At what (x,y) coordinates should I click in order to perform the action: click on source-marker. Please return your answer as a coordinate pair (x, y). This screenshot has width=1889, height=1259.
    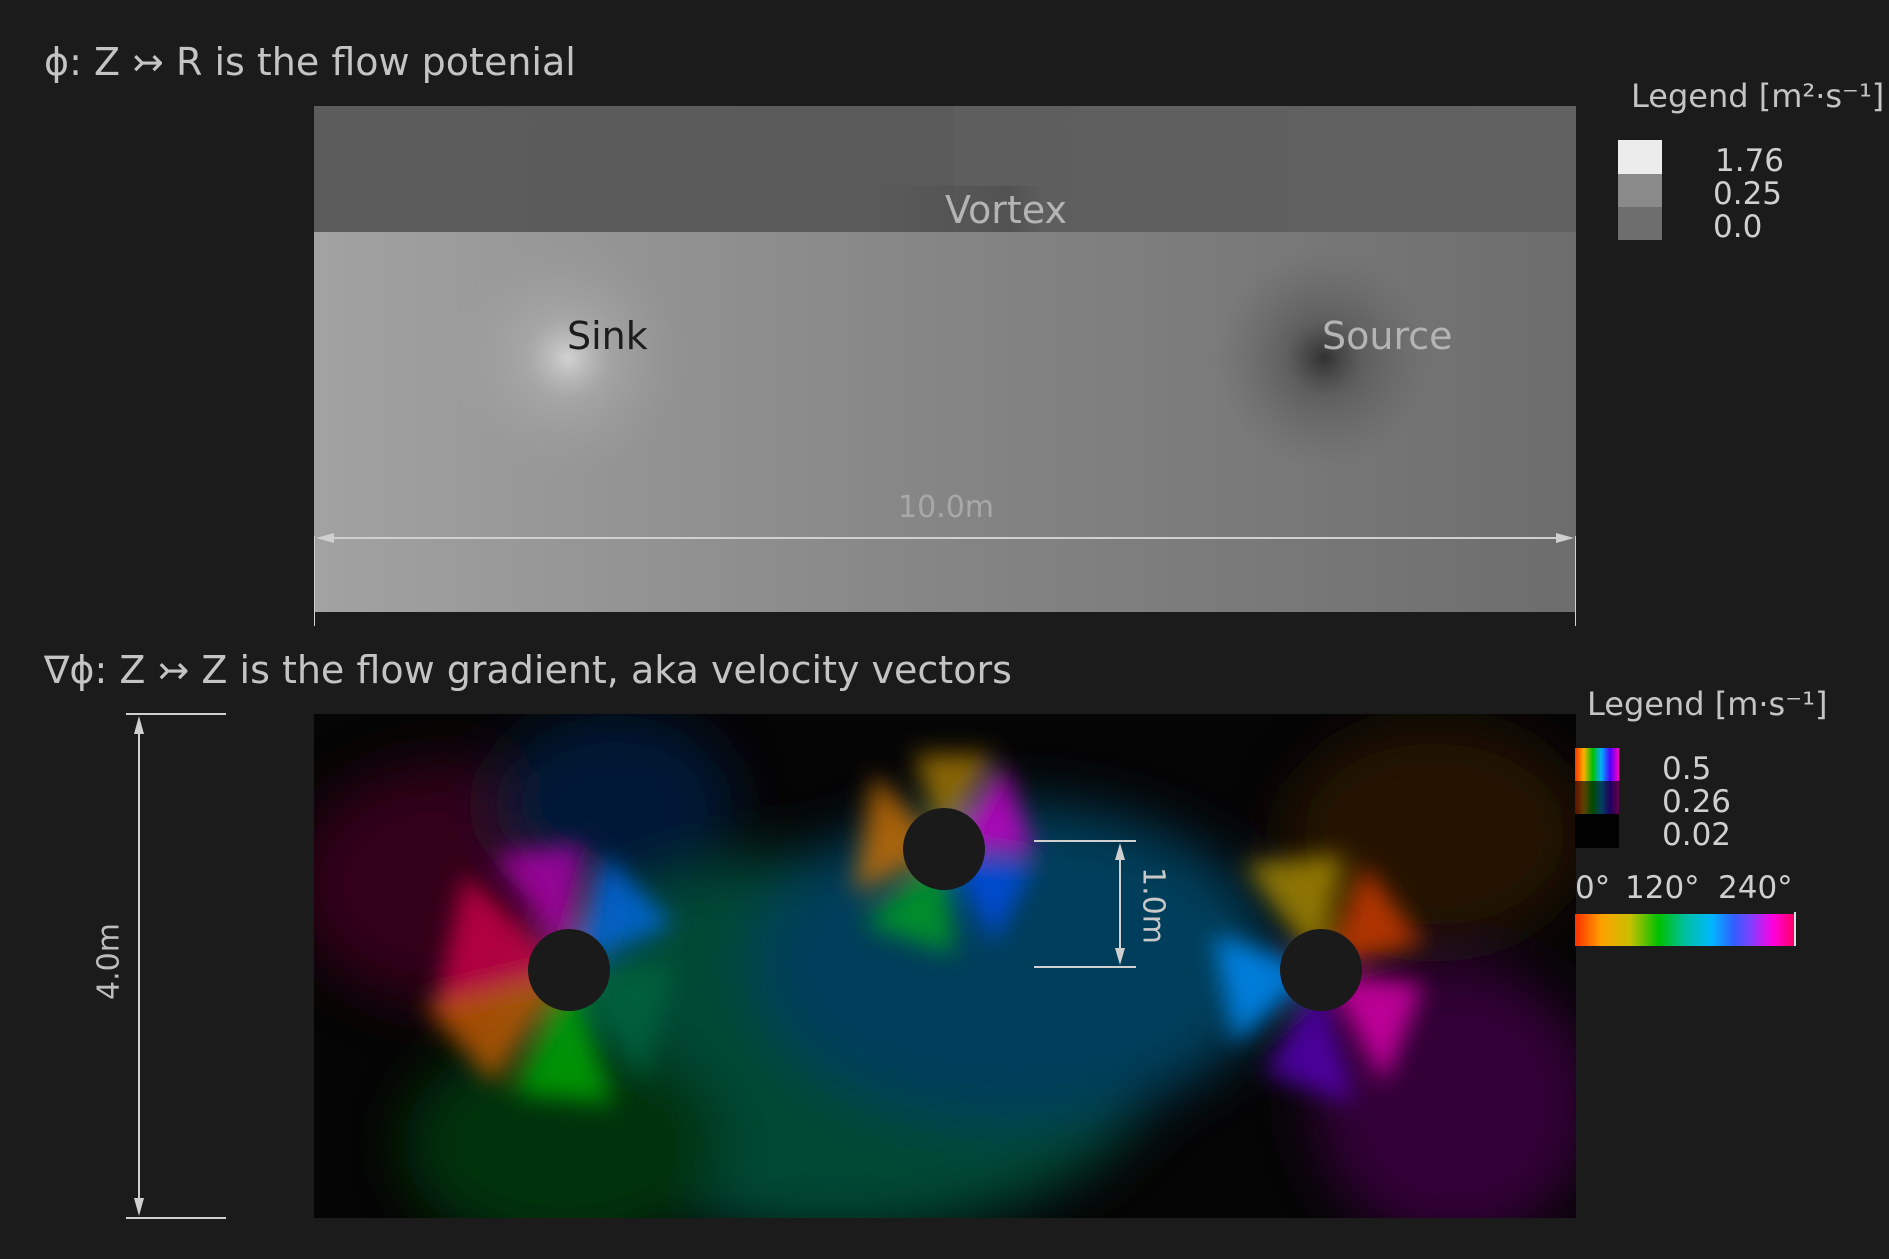
    Looking at the image, I should click on (1324, 358).